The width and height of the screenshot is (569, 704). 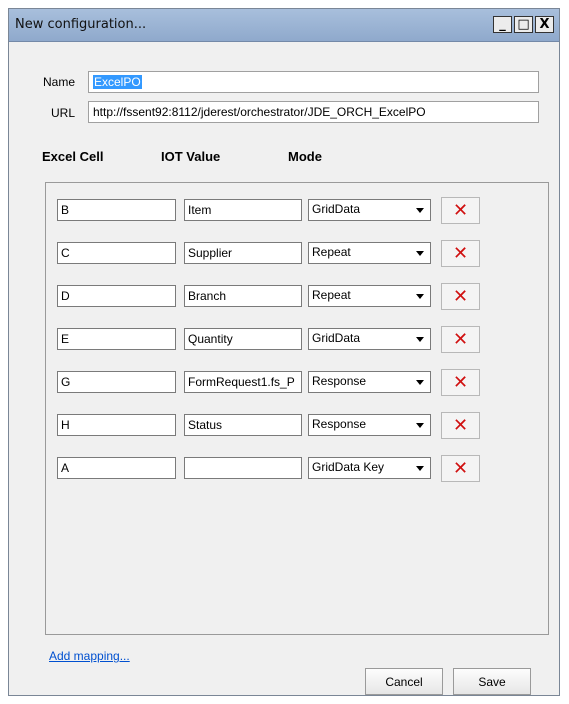 I want to click on save-button: Save, so click(x=492, y=681).